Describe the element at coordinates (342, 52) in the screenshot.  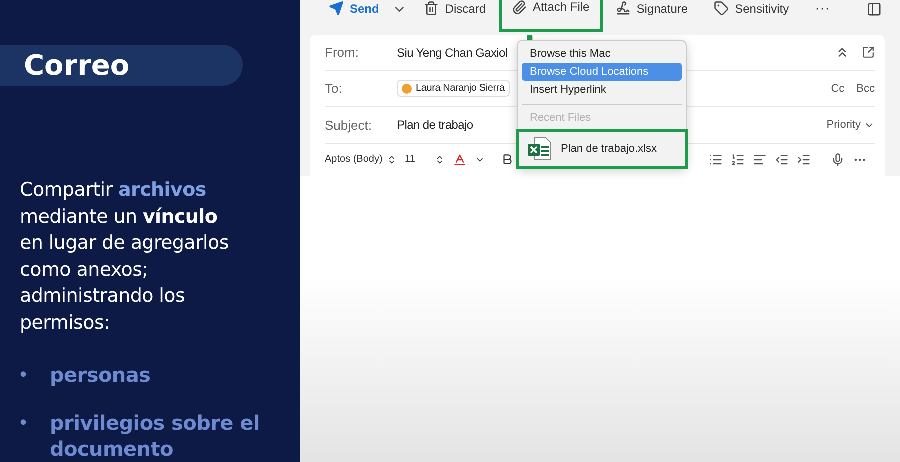
I see `from-label: From:` at that location.